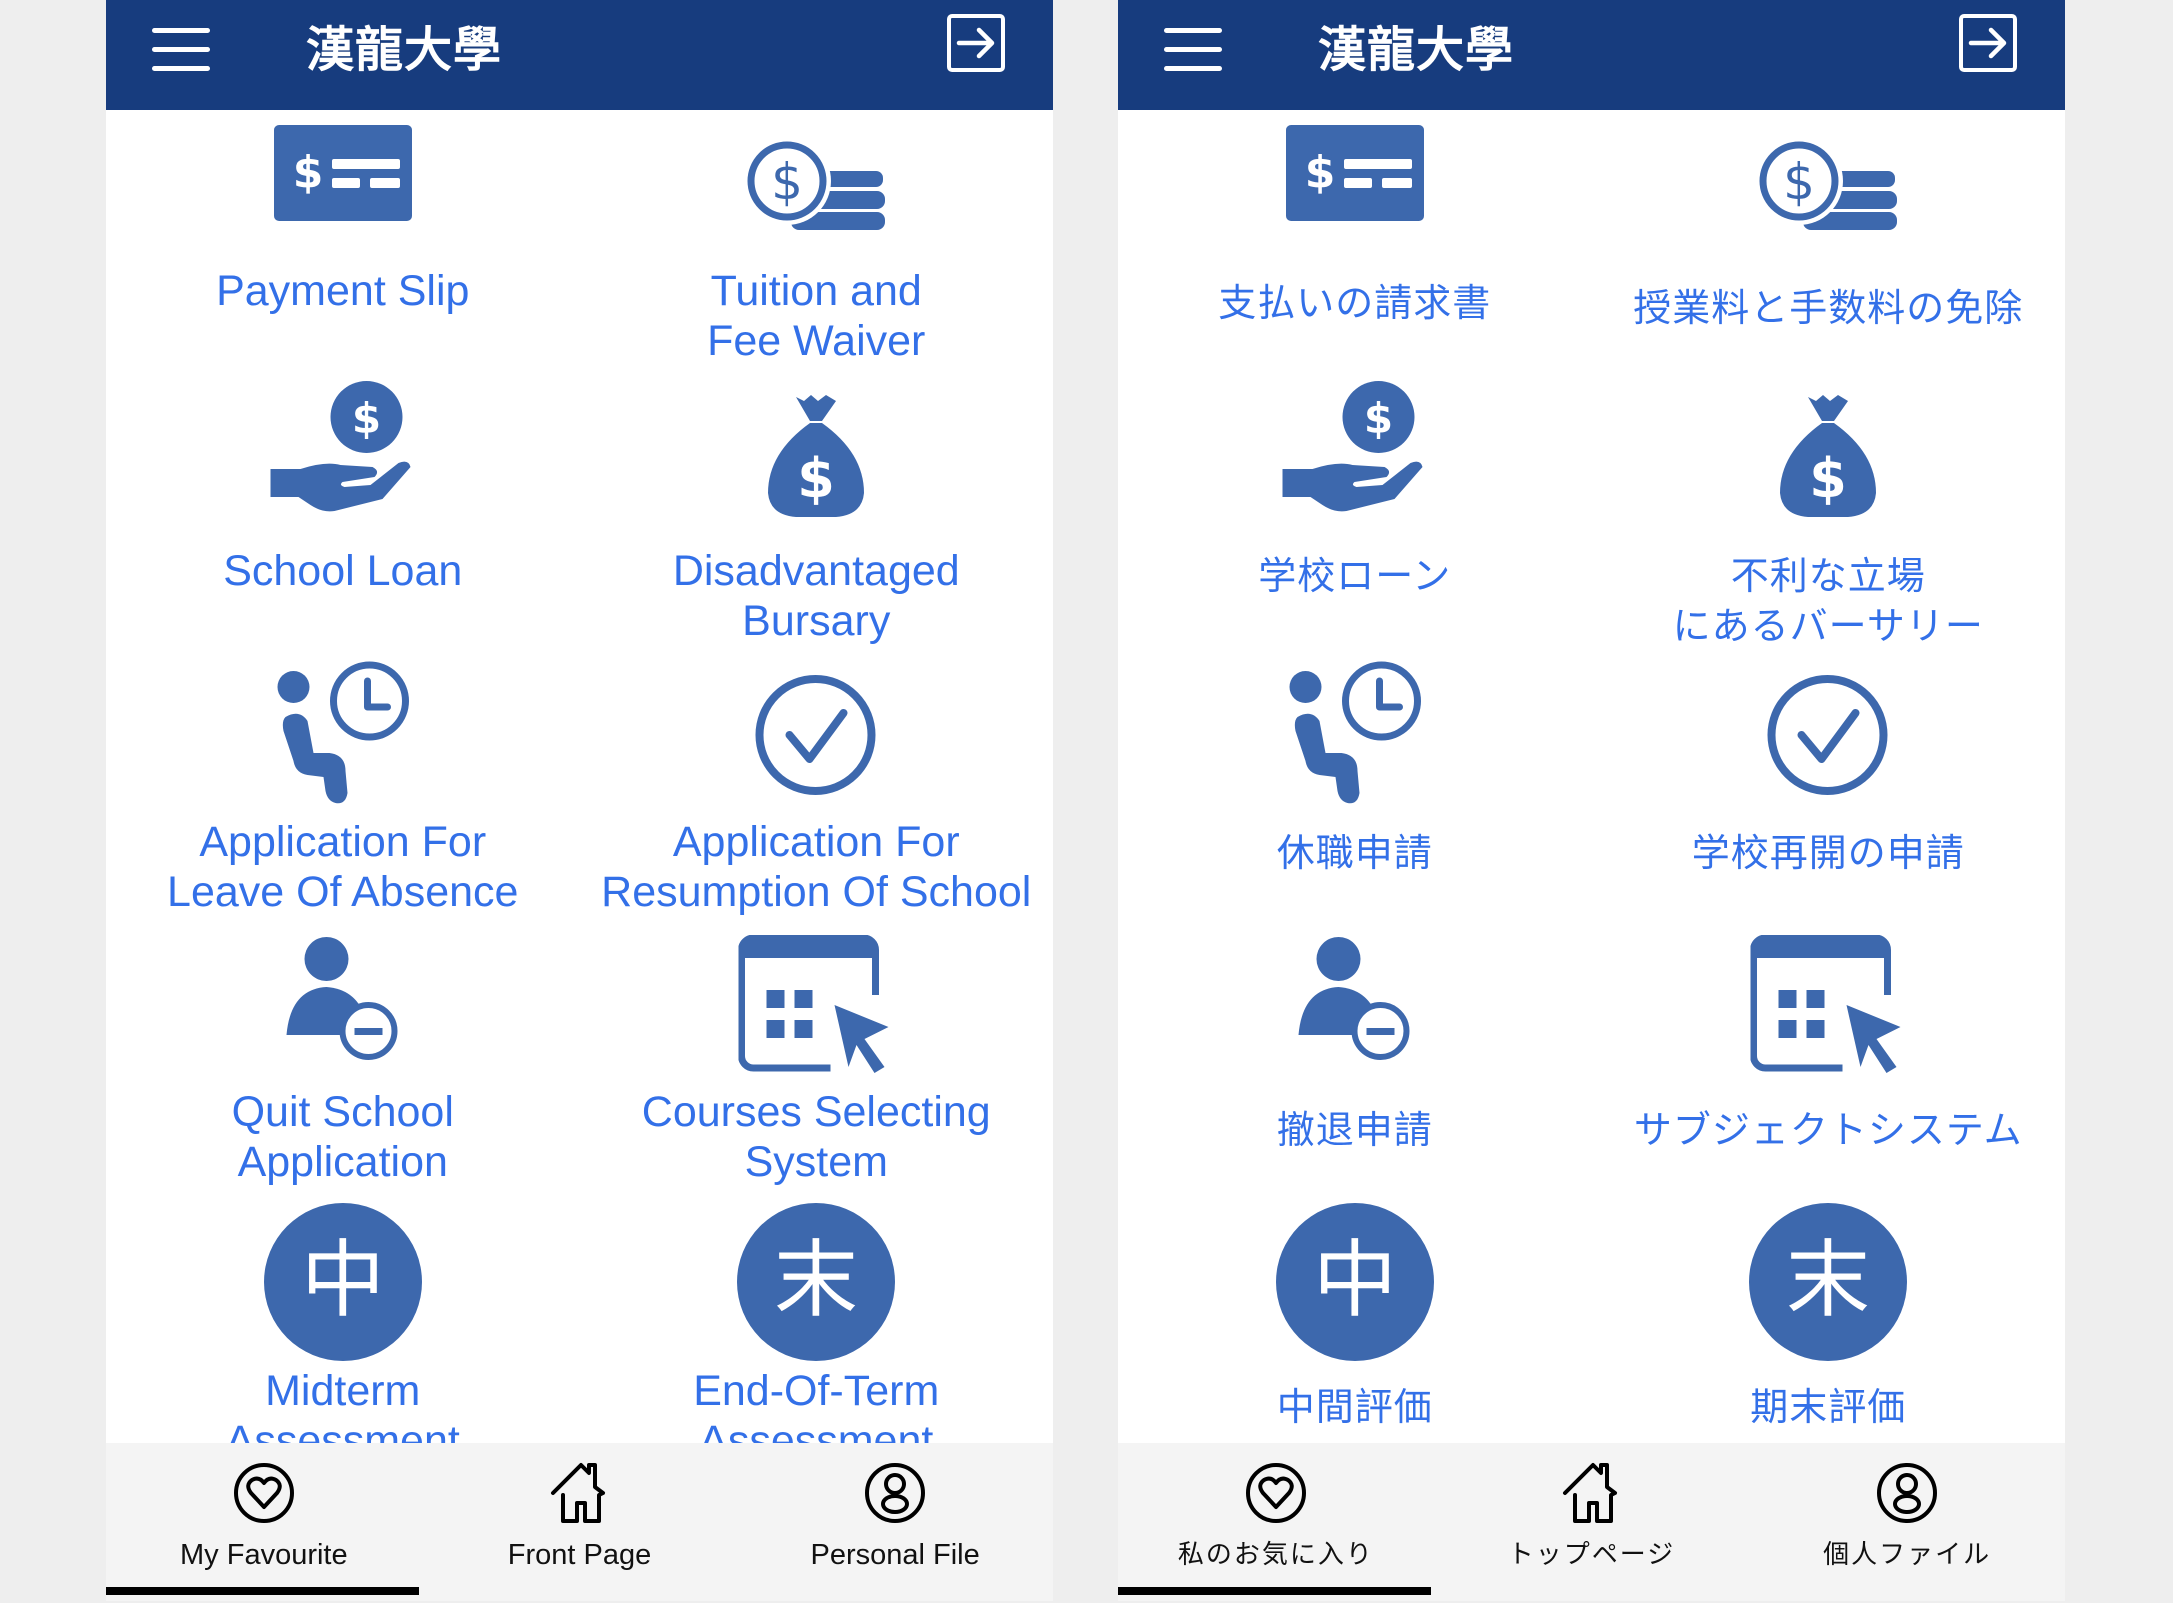  I want to click on active-tab-indicator, so click(262, 1591).